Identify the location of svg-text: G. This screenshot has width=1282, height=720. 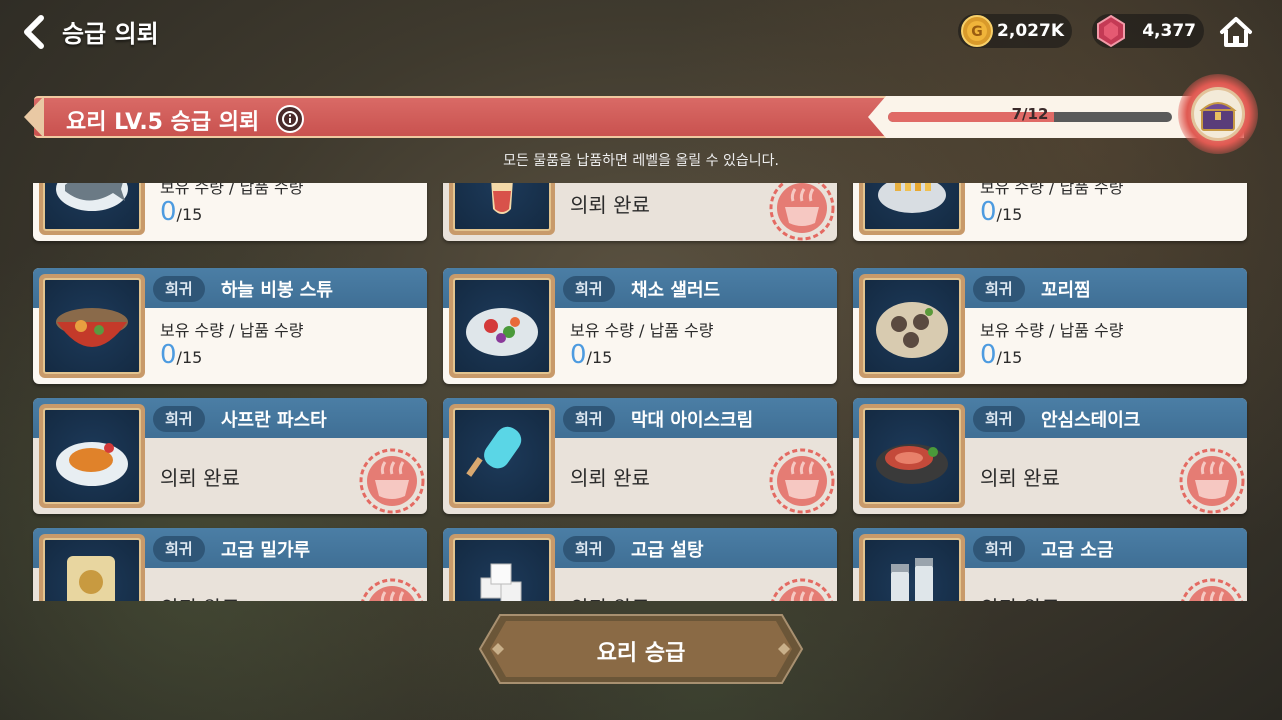
(977, 32).